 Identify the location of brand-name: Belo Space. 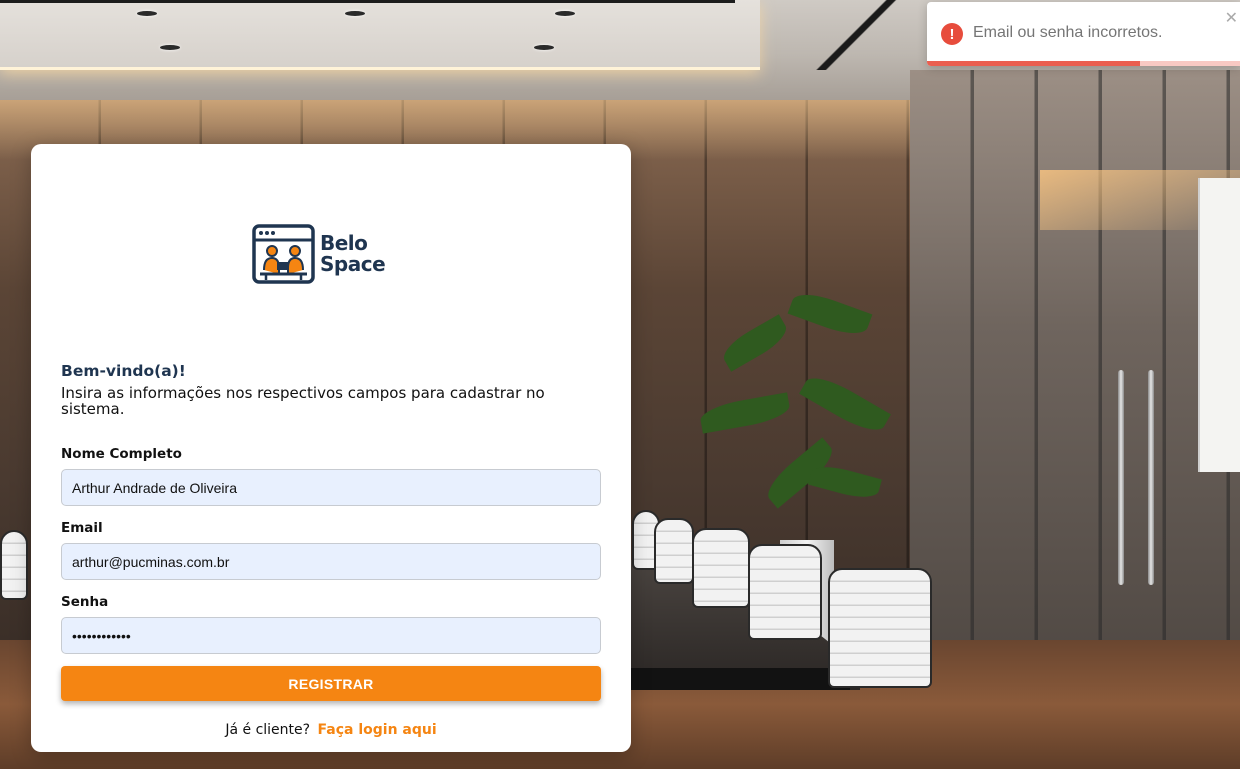
(353, 253).